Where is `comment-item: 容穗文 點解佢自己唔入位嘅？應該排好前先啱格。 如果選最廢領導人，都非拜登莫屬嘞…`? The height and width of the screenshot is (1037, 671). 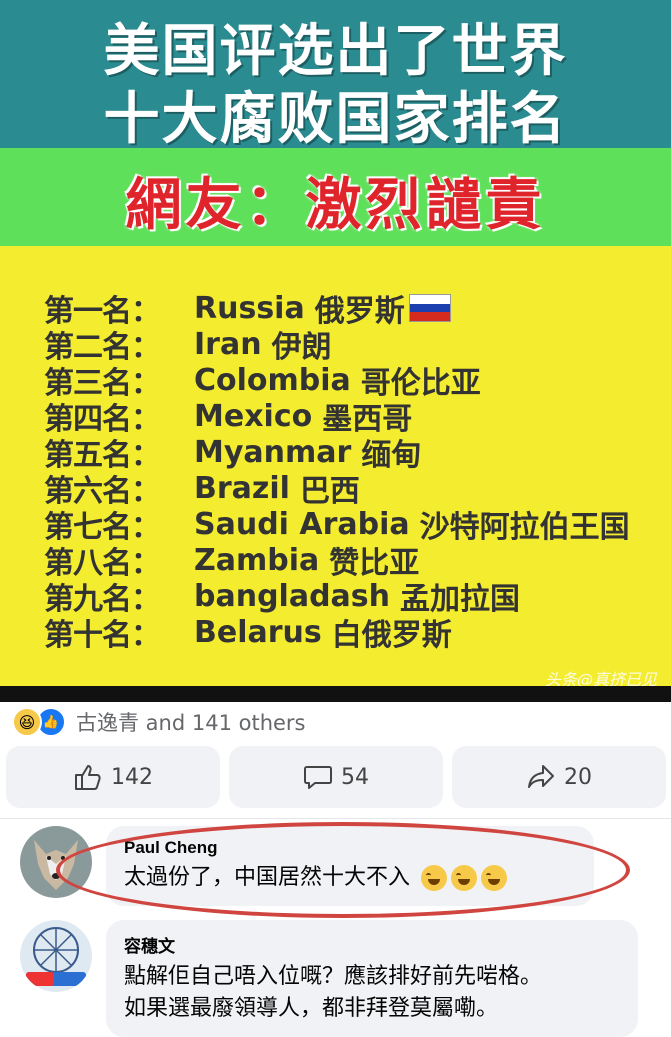
comment-item: 容穗文 點解佢自己唔入位嘅？應該排好前先啱格。 如果選最廢領導人，都非拜登莫屬嘞… is located at coordinates (329, 978).